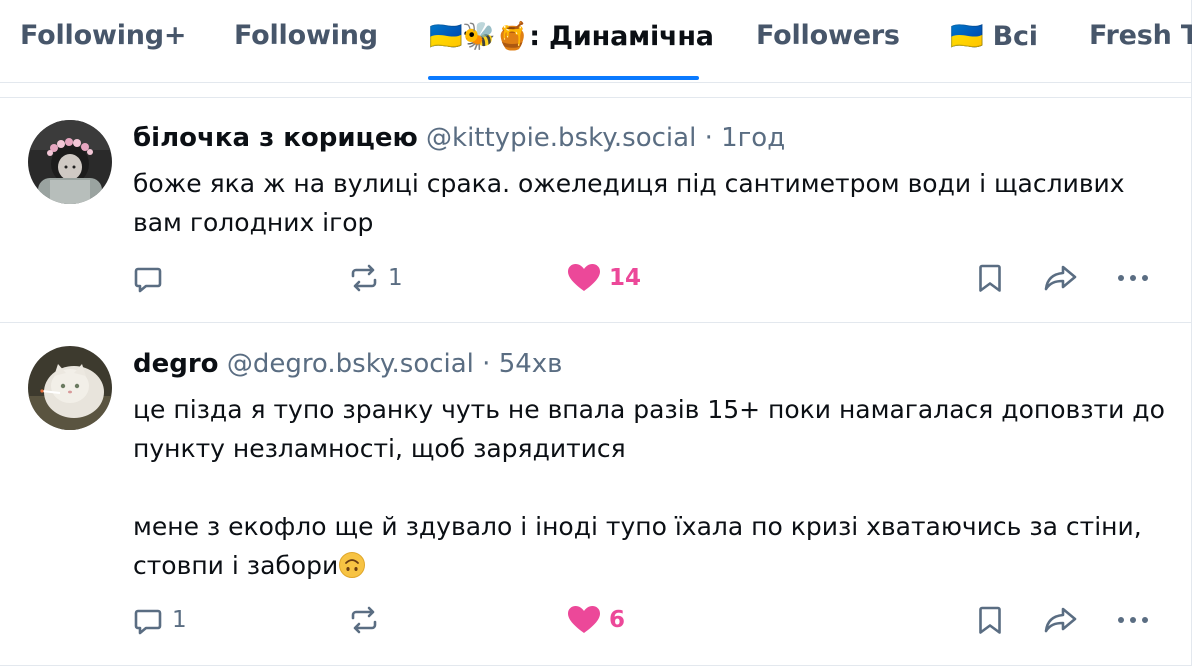 Image resolution: width=1198 pixels, height=666 pixels. I want to click on post-actions: 1 6, so click(596, 620).